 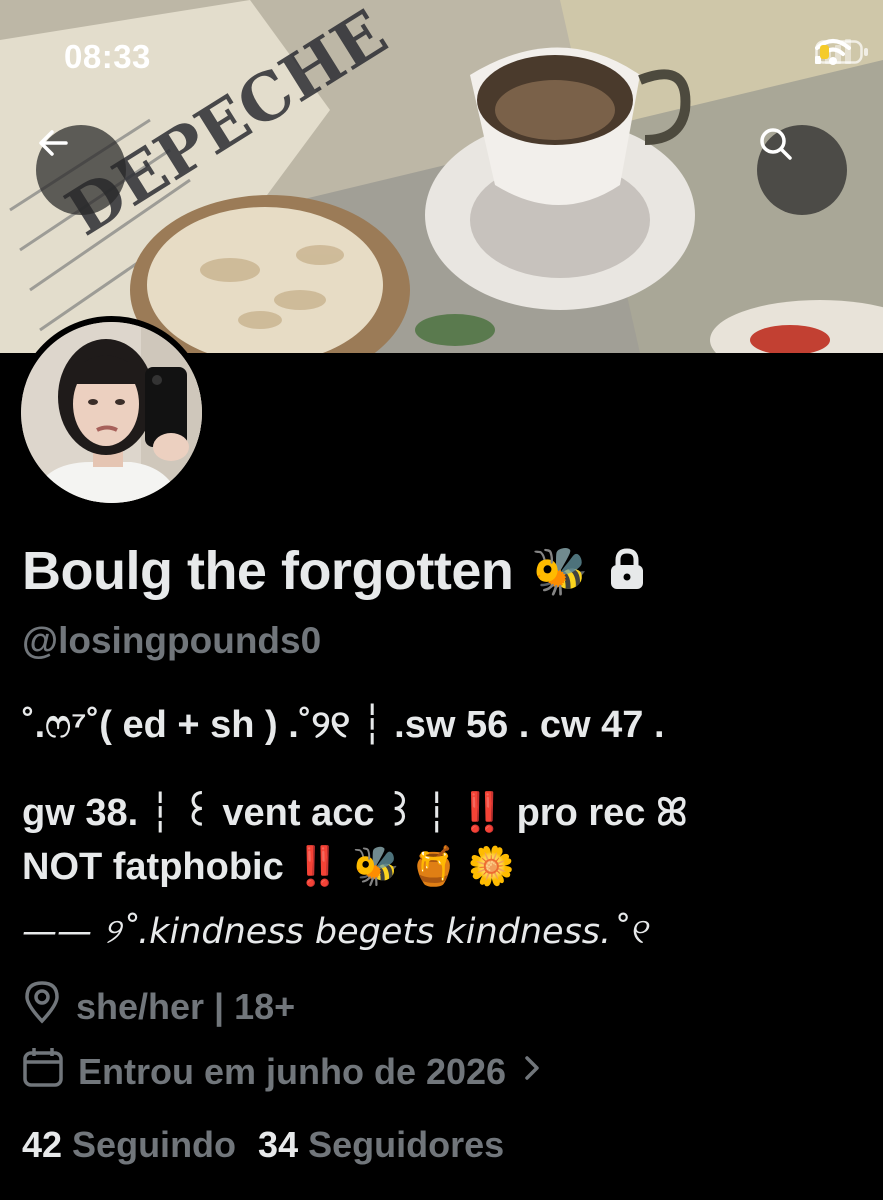 What do you see at coordinates (334, 932) in the screenshot?
I see `bio-line: —— ୨˚.kindness begets kindness.˚୧` at bounding box center [334, 932].